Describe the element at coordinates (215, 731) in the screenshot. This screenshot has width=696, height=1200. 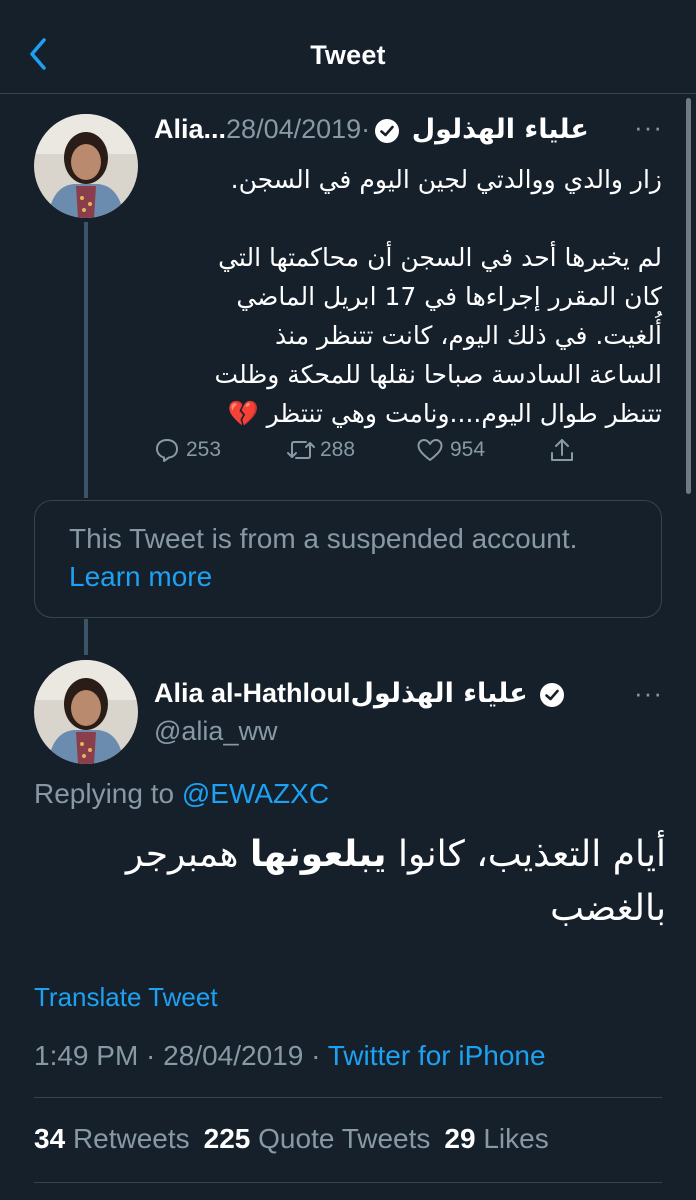
I see `user-handle: @alia_ww` at that location.